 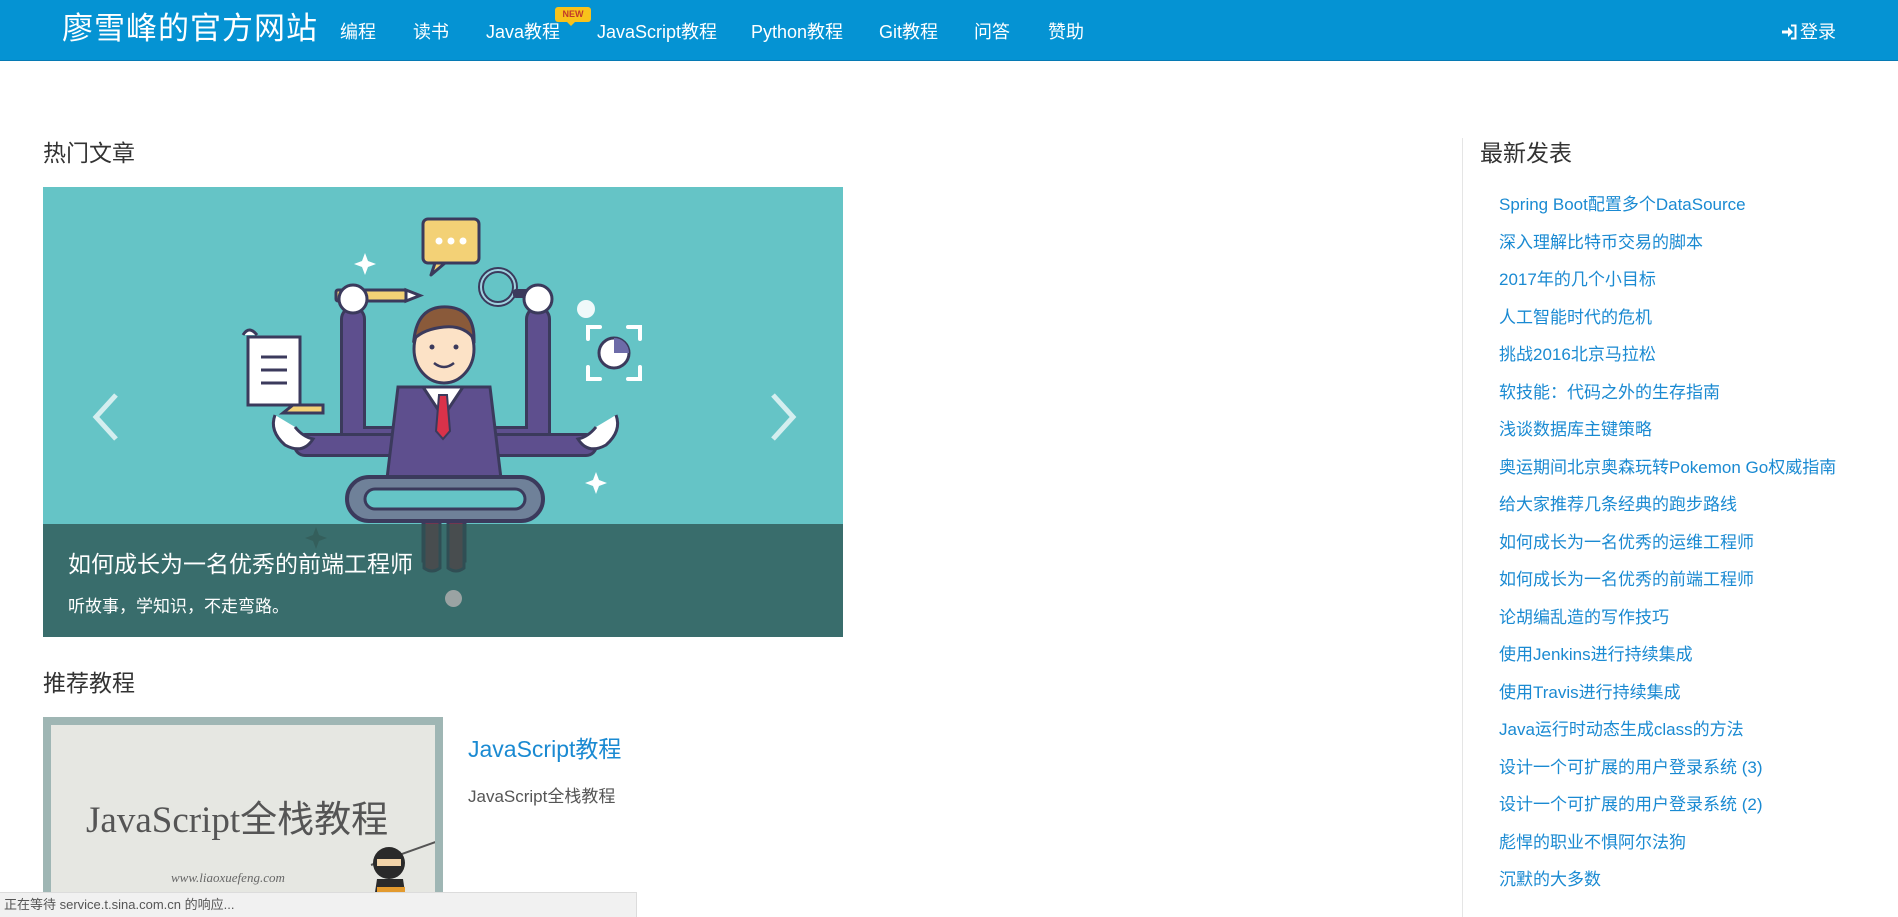 I want to click on nav-item-python-tutorial: Python教程, so click(x=797, y=32).